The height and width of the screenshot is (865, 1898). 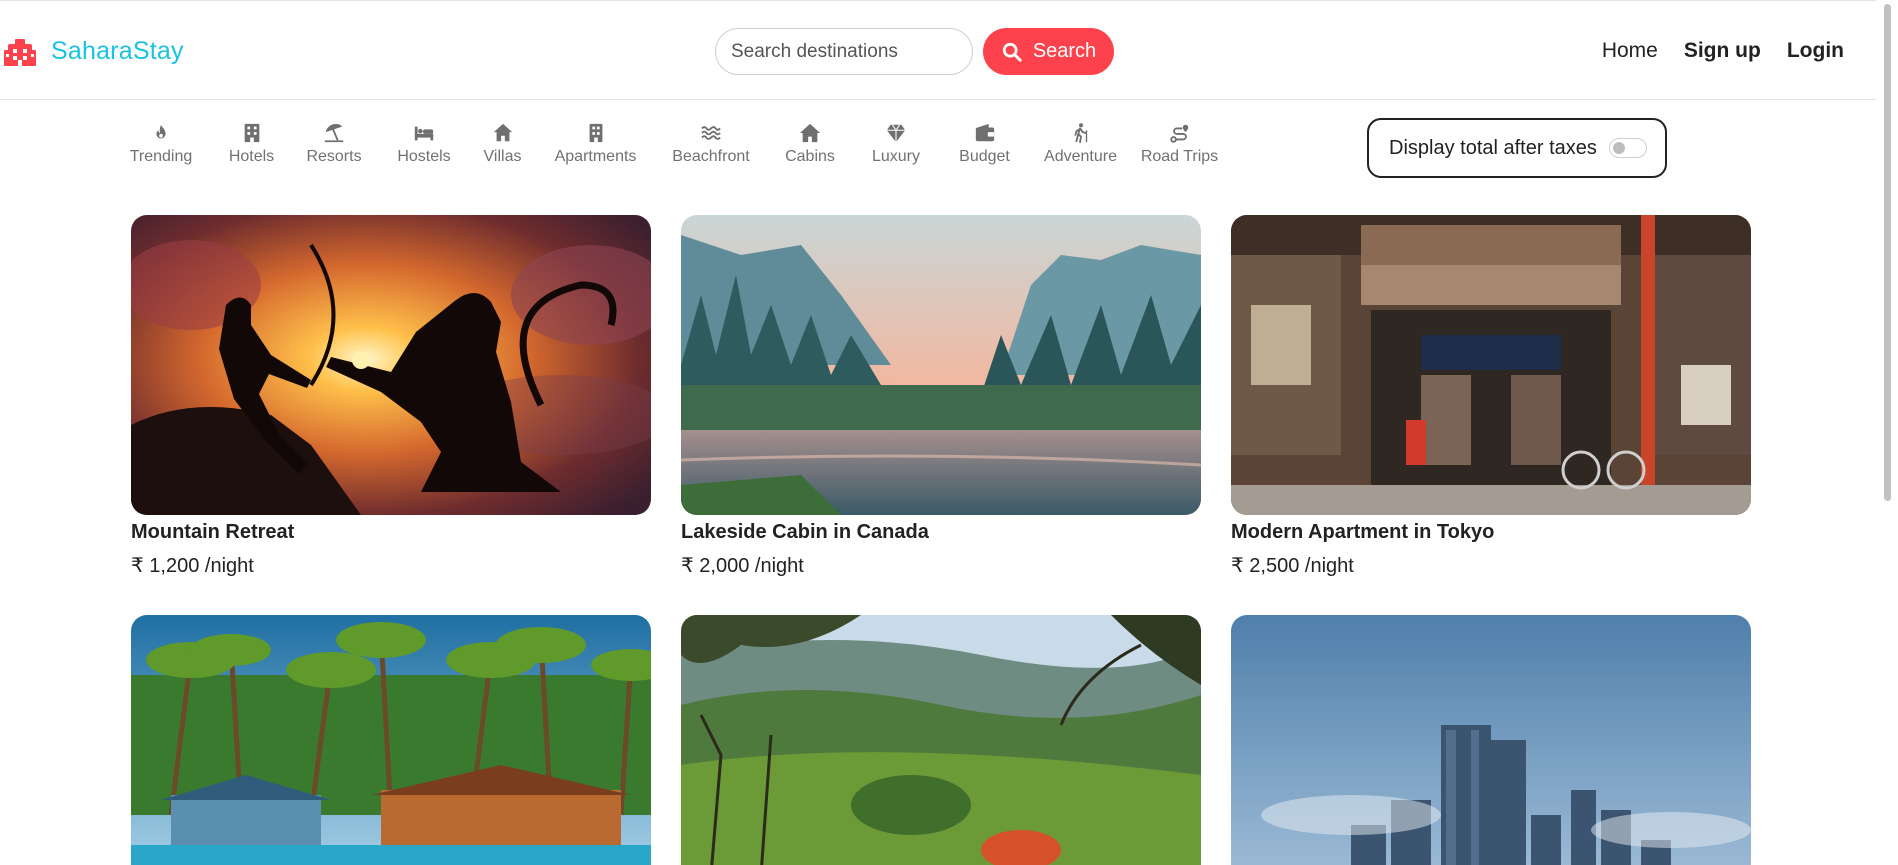 What do you see at coordinates (1178, 133) in the screenshot?
I see `route-icon` at bounding box center [1178, 133].